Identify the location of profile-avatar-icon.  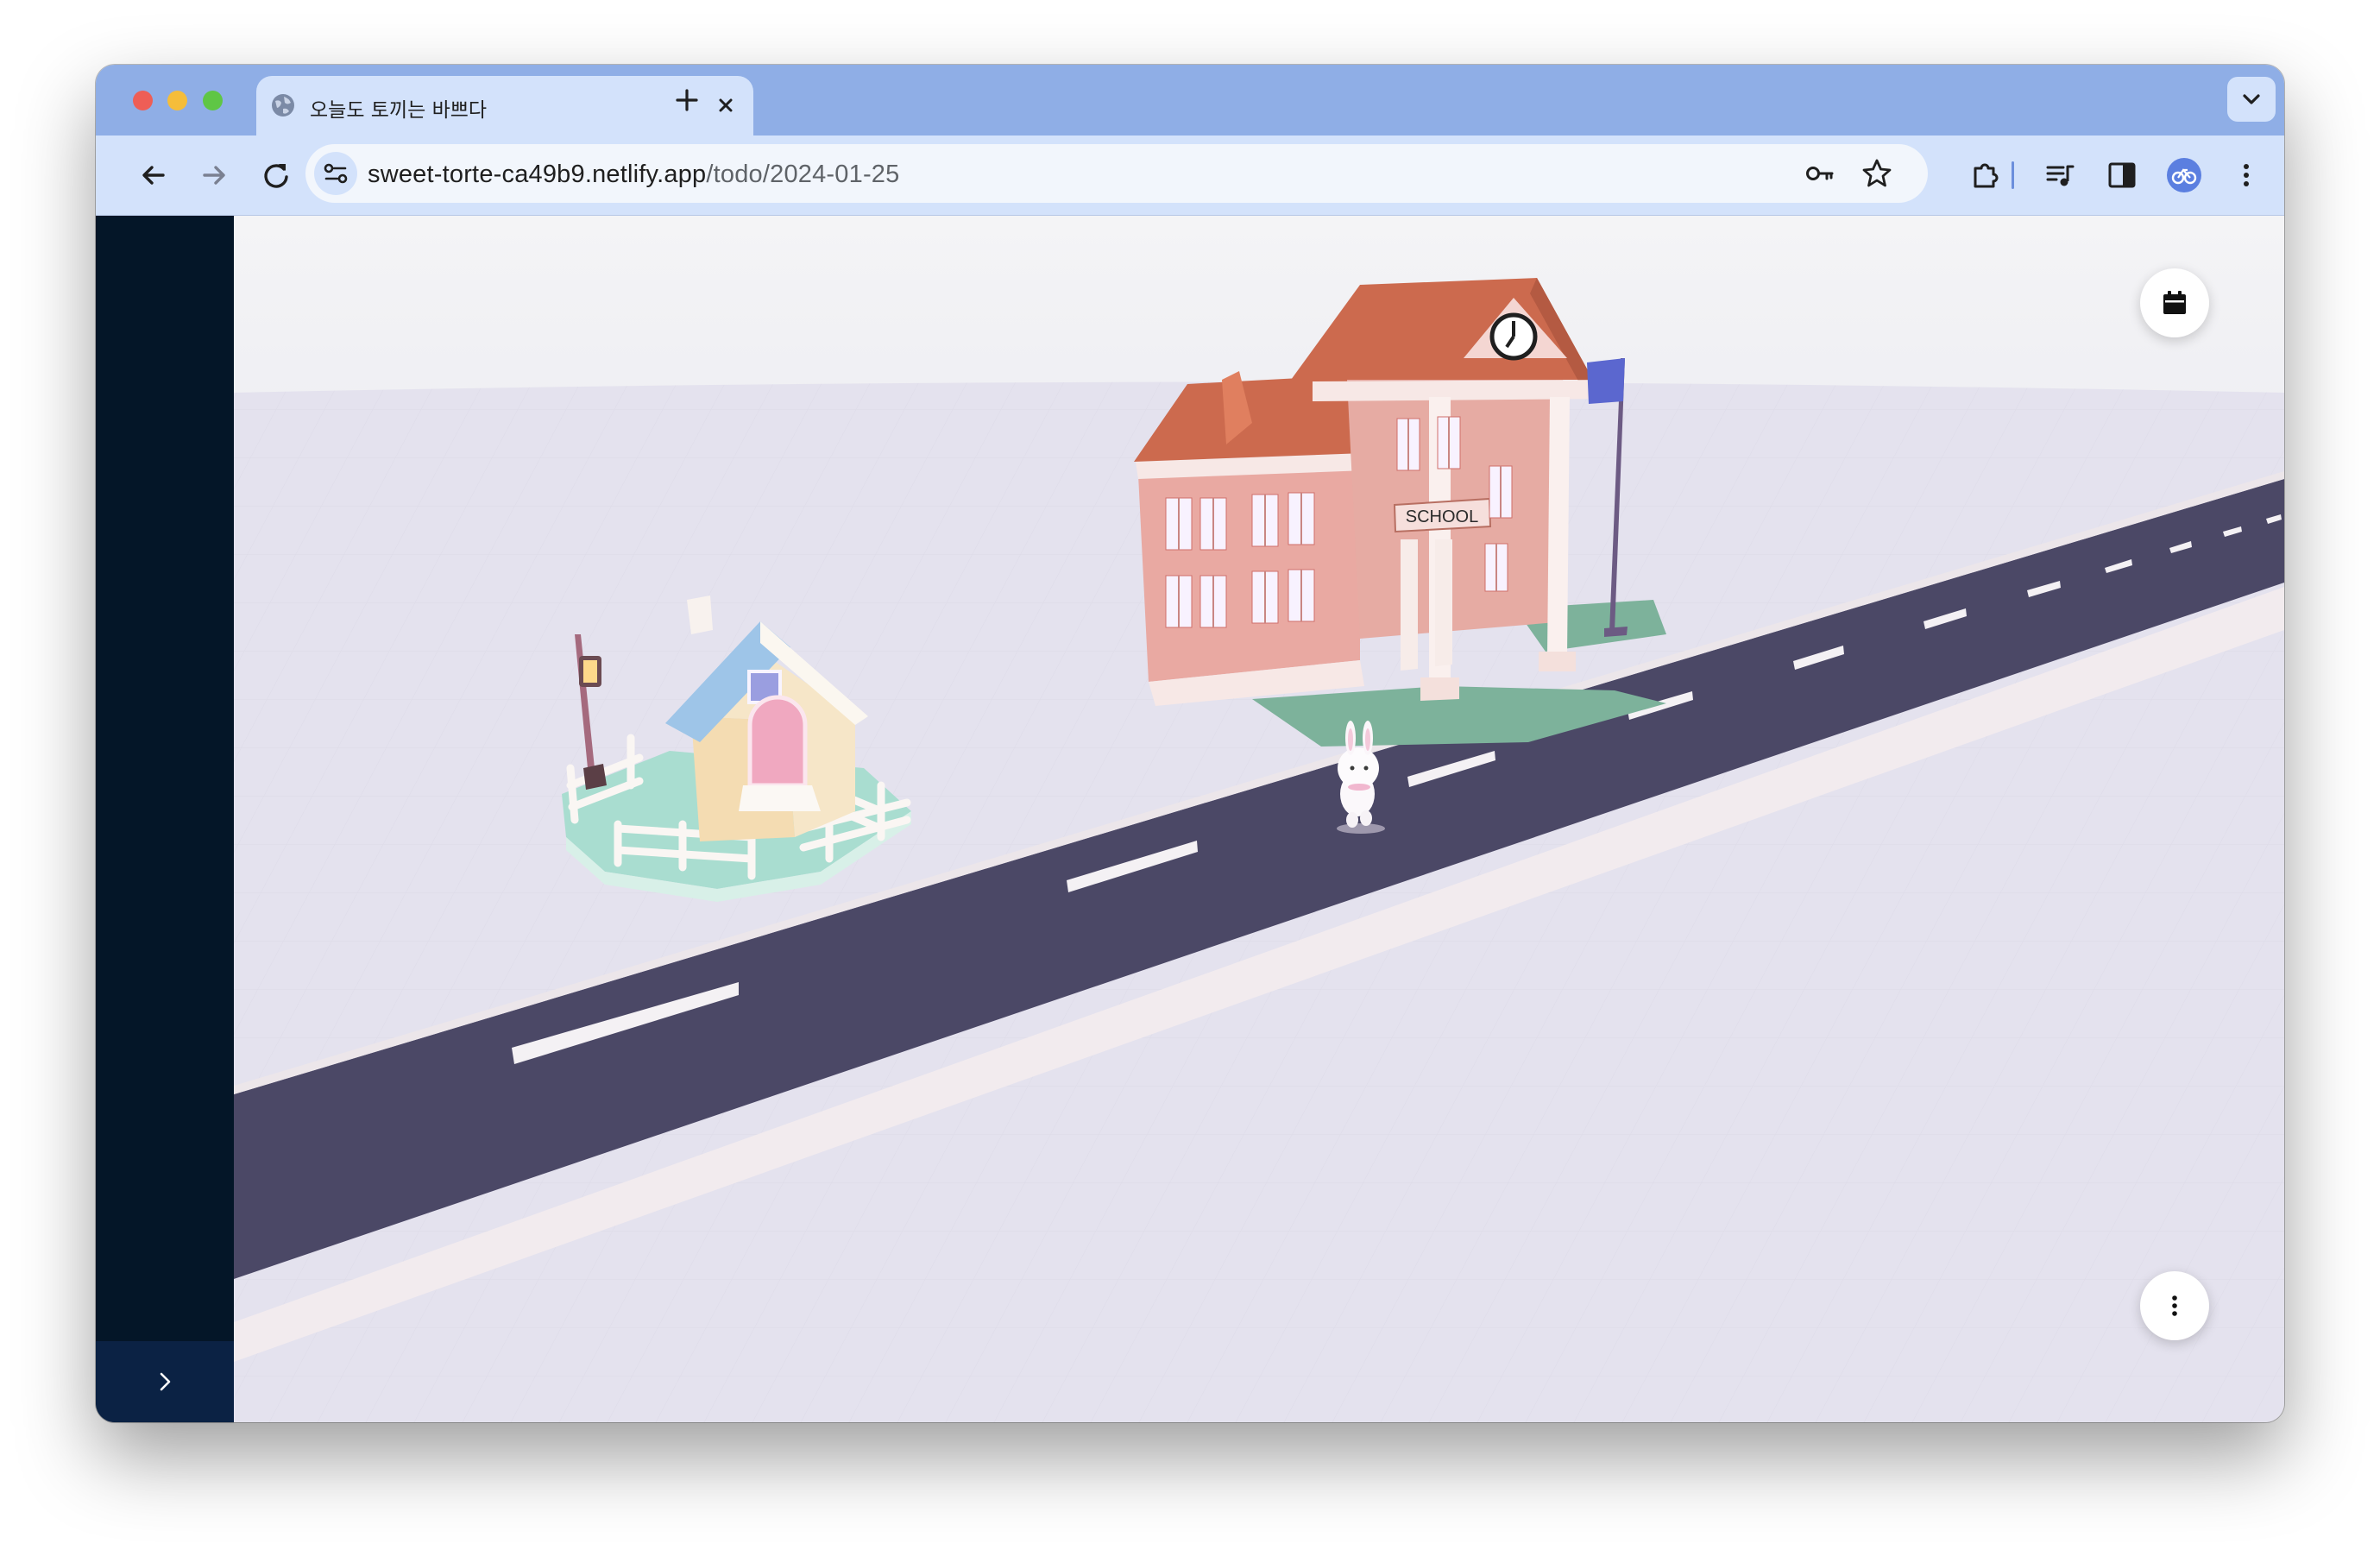
(2184, 175).